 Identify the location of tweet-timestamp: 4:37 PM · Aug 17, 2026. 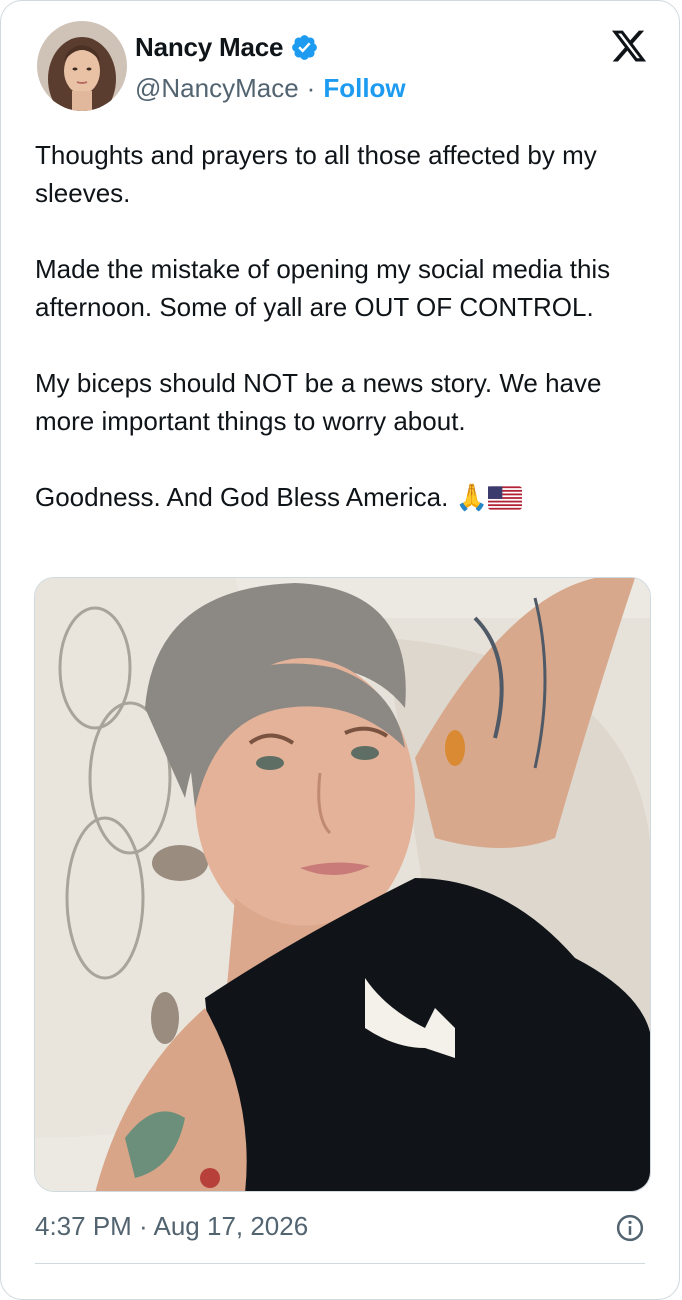
(171, 1226).